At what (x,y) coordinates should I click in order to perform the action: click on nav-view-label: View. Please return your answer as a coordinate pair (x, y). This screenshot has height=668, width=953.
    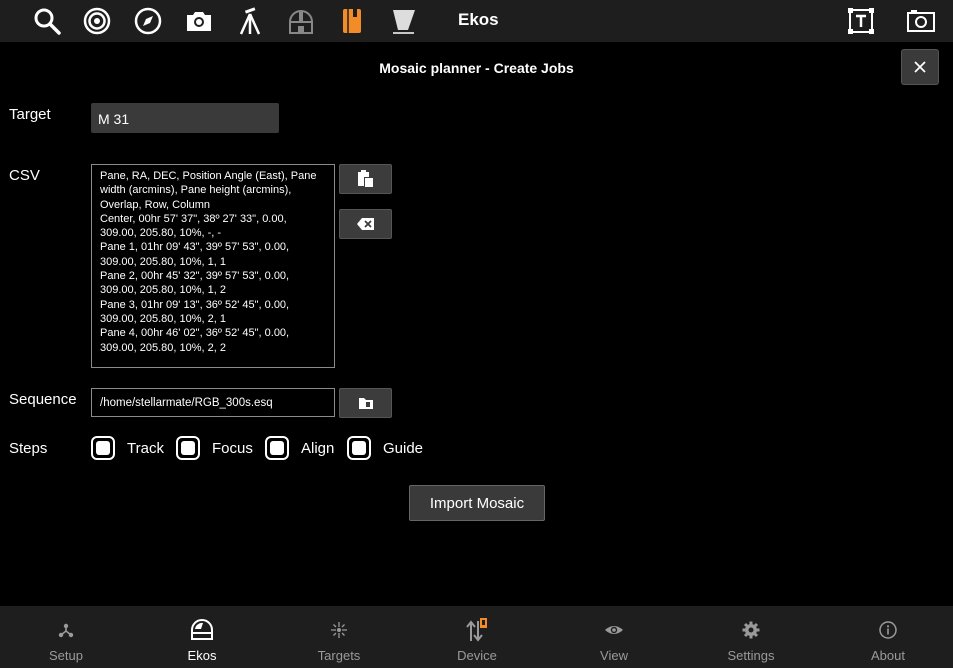
    Looking at the image, I should click on (614, 655).